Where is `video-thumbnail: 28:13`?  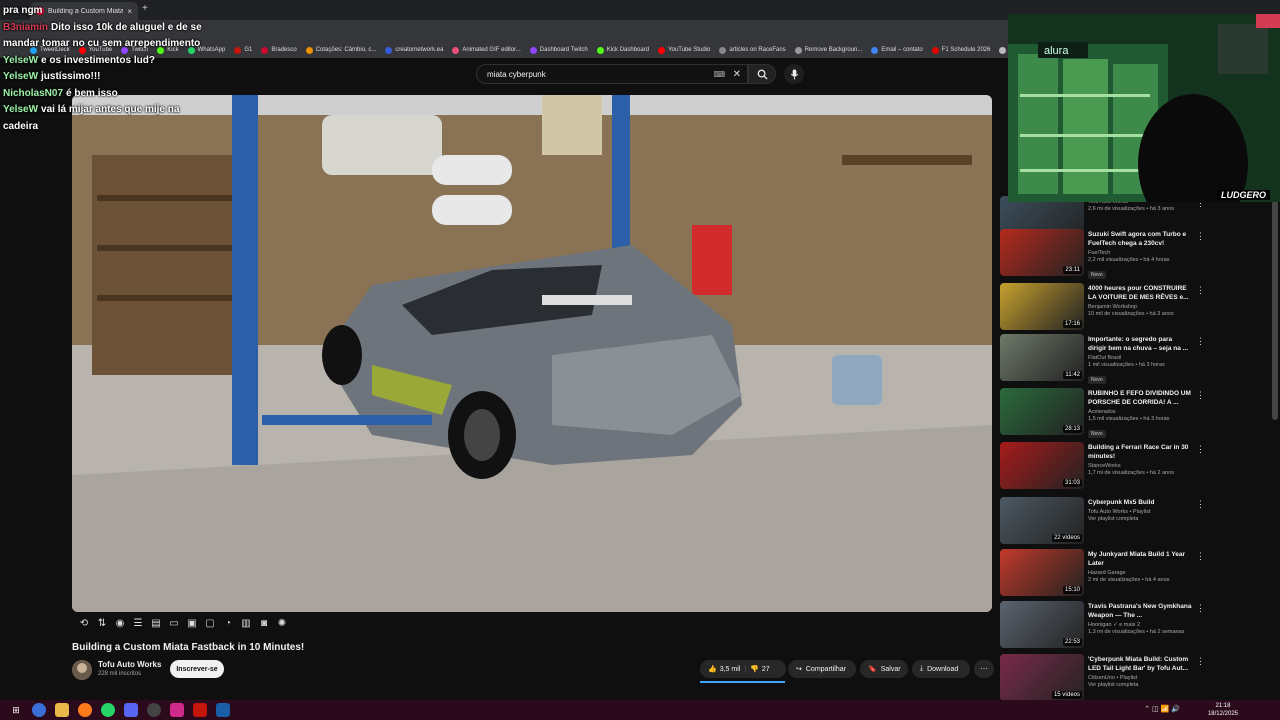
video-thumbnail: 28:13 is located at coordinates (1042, 411).